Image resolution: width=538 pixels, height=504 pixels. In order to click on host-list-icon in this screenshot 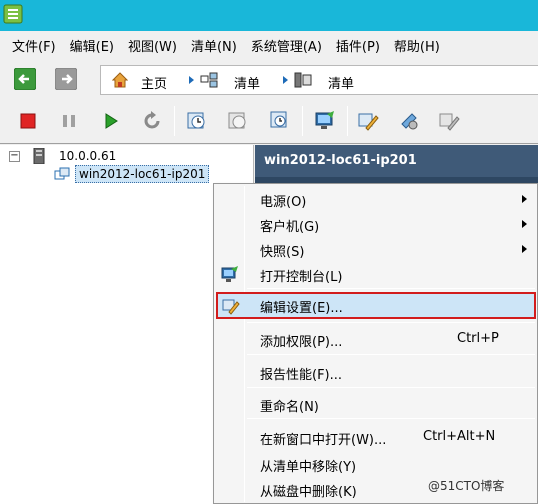, I will do `click(303, 80)`.